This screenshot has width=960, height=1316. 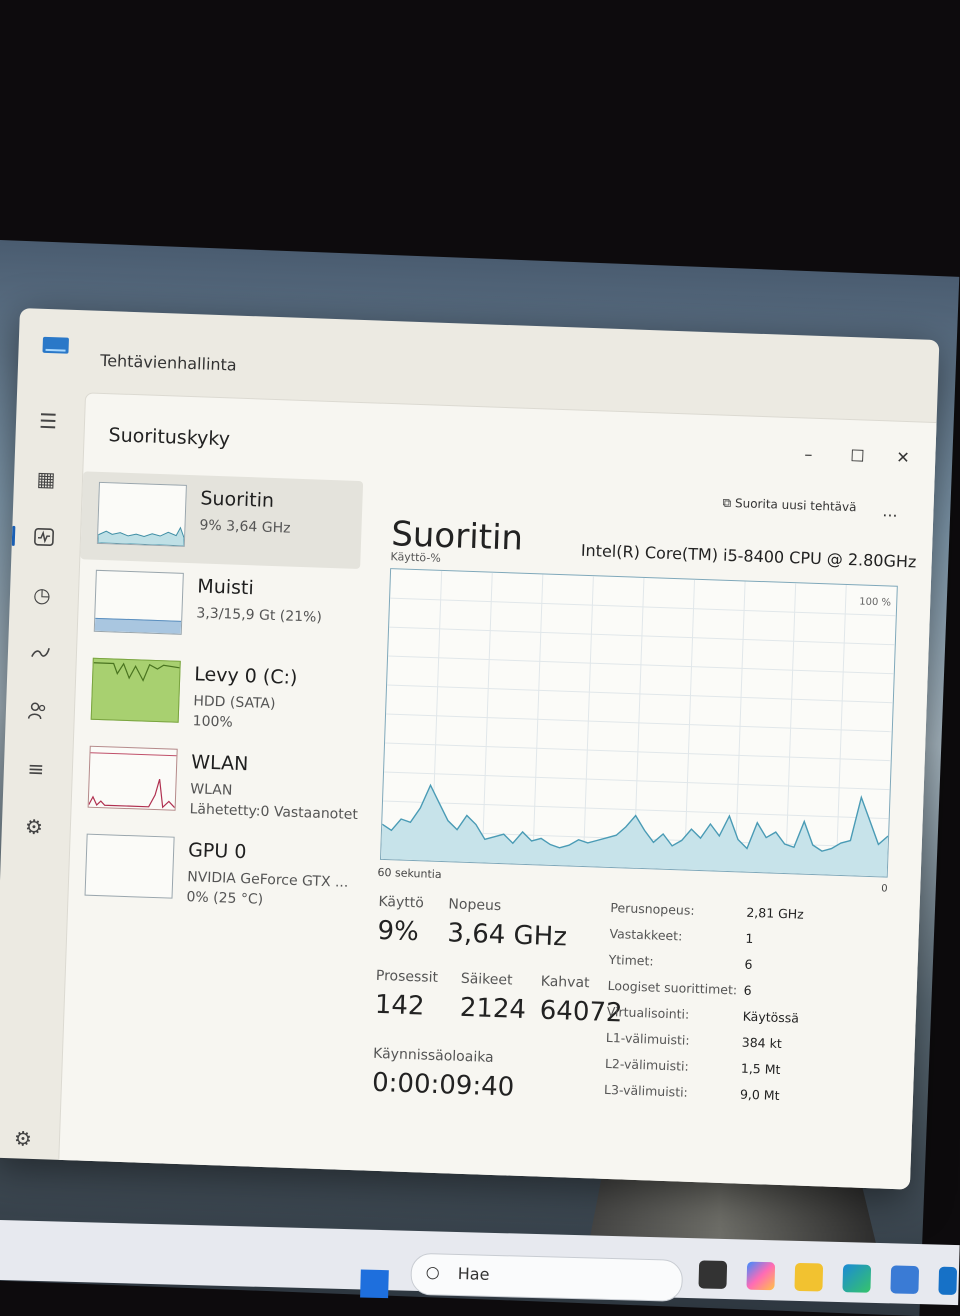 I want to click on services-icon: ⚙, so click(x=33, y=826).